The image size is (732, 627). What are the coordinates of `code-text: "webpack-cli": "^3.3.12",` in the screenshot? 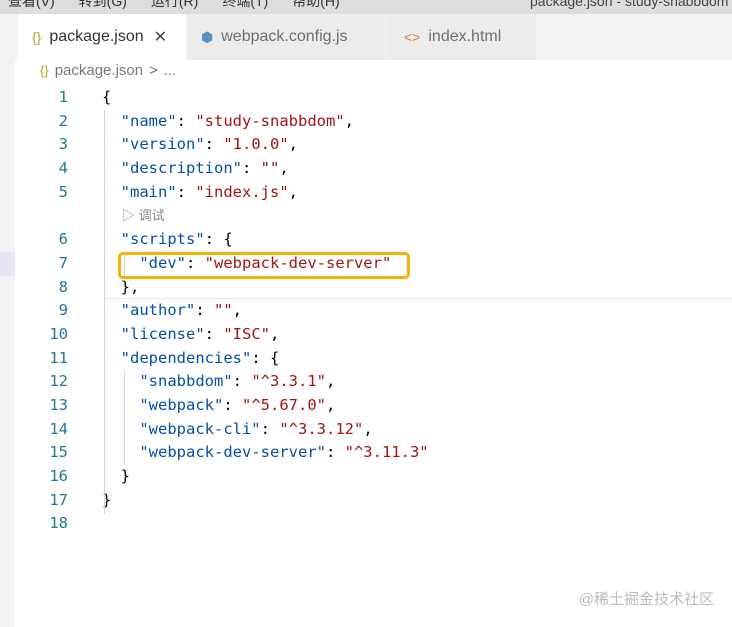 It's located at (237, 430).